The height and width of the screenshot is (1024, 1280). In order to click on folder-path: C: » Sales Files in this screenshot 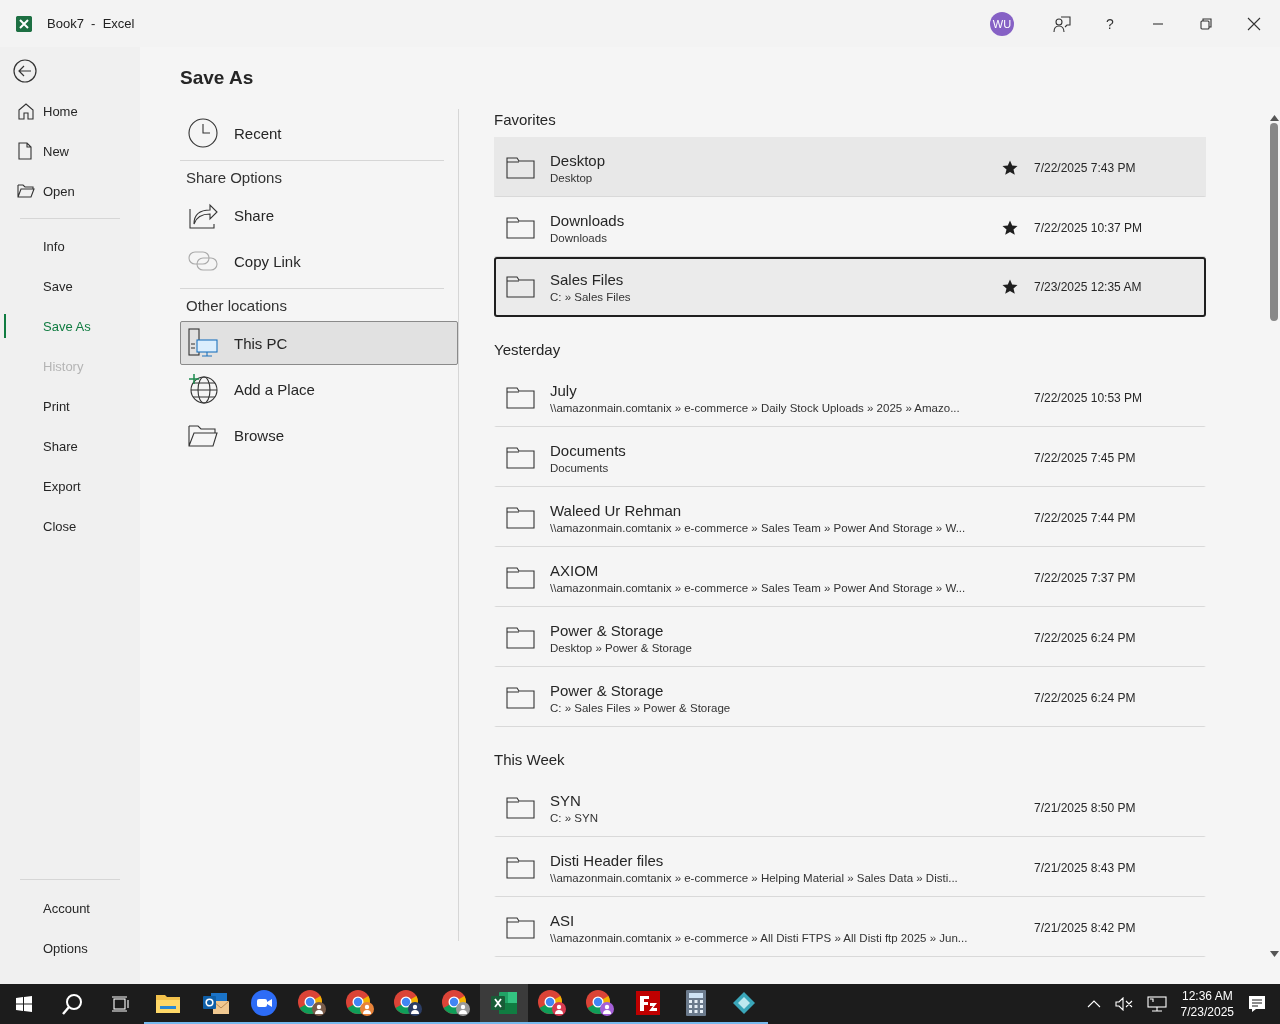, I will do `click(591, 297)`.